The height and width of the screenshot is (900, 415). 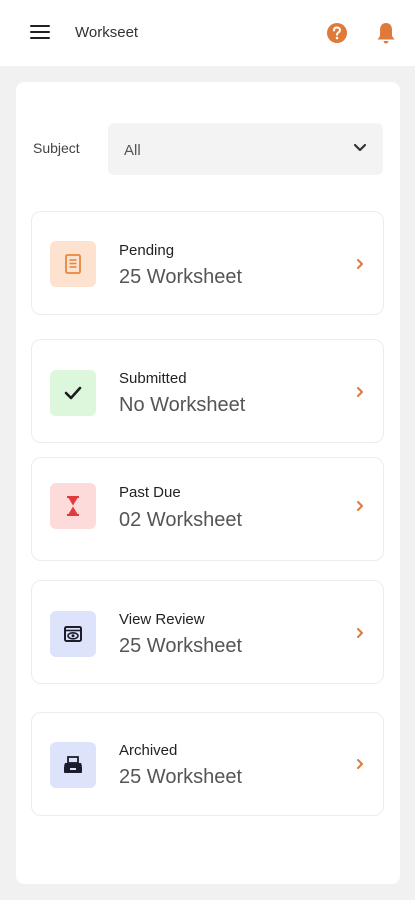 I want to click on card-title: Archived, so click(x=148, y=750).